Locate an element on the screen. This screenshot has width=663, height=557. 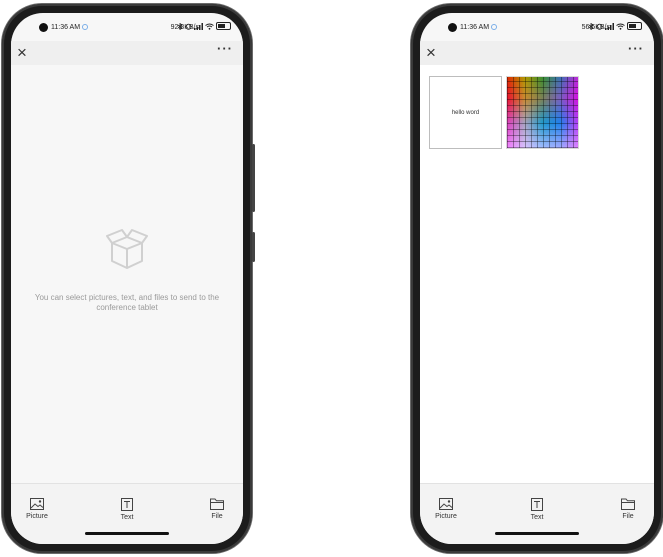
box-icon is located at coordinates (127, 249).